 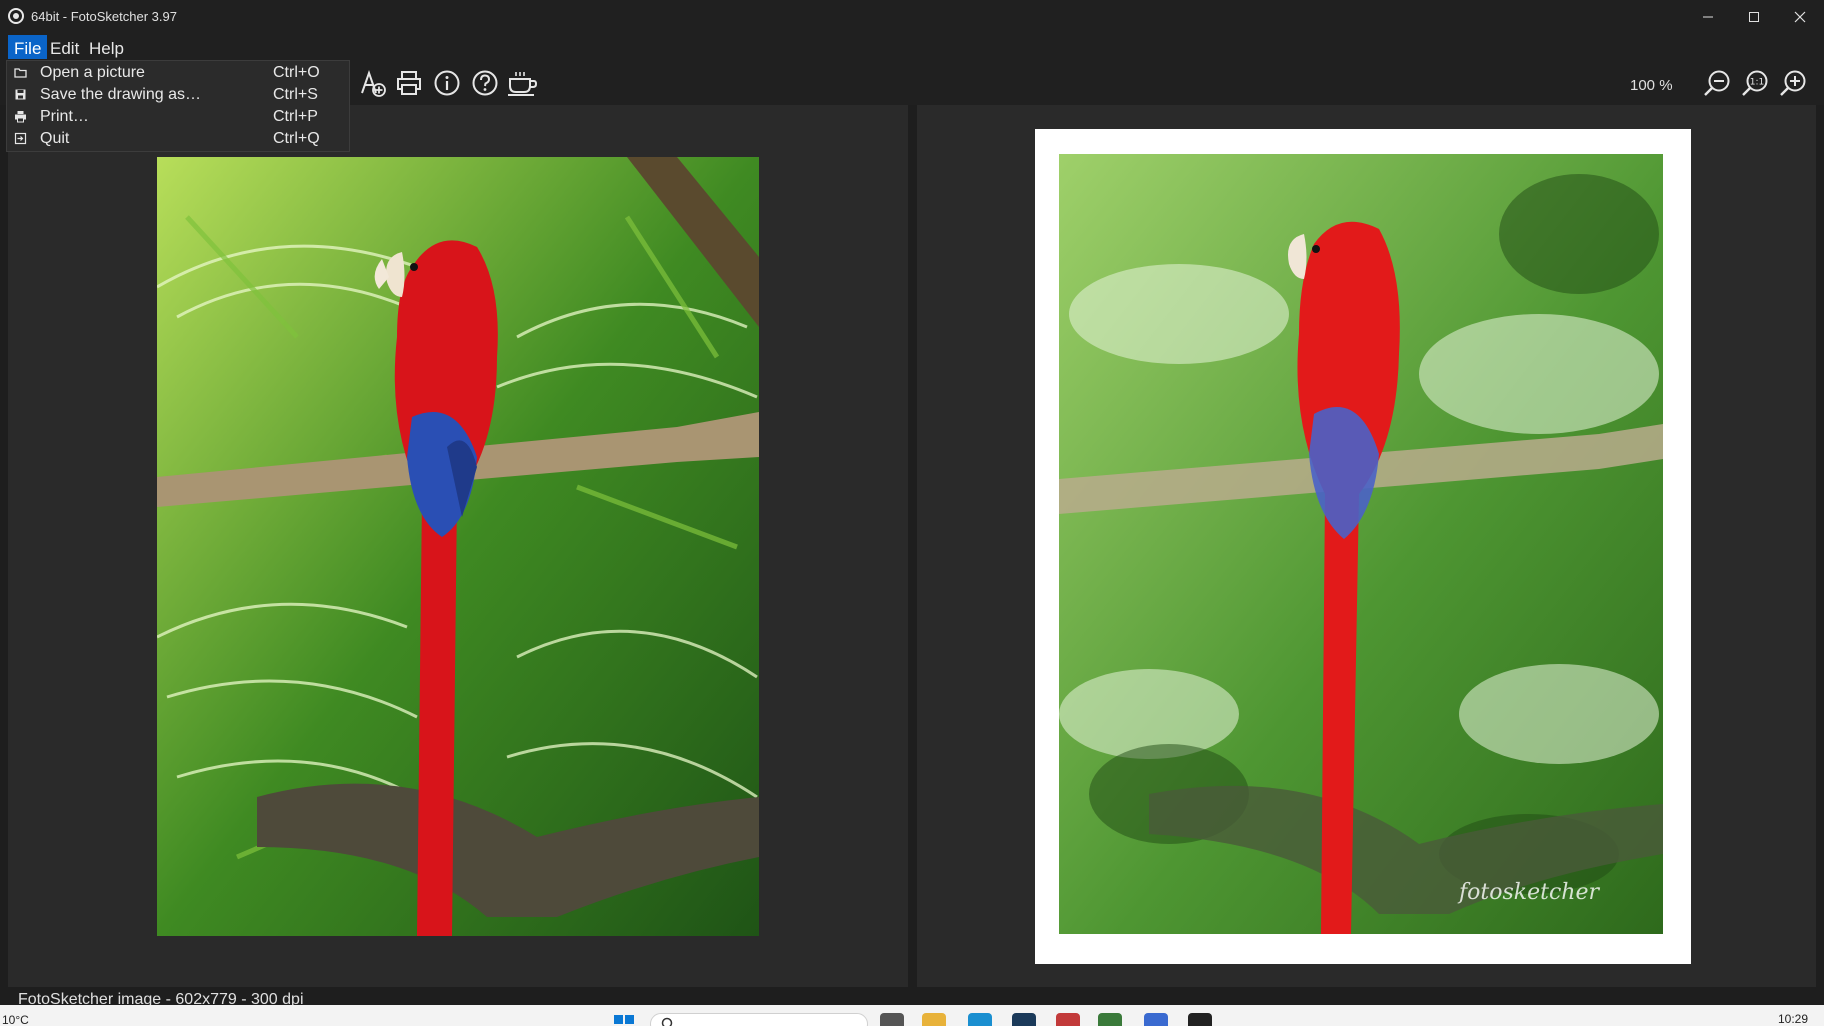 I want to click on donate-button, so click(x=523, y=83).